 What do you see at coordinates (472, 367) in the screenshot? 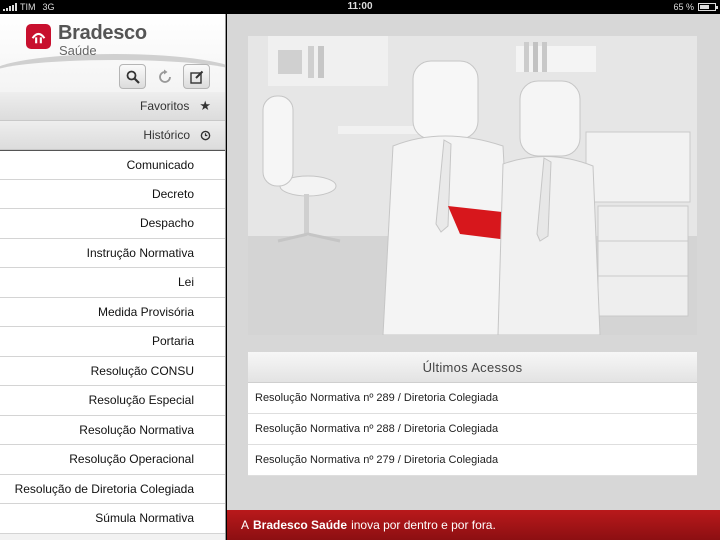
I see `recent-access-title: Últimos Acessos` at bounding box center [472, 367].